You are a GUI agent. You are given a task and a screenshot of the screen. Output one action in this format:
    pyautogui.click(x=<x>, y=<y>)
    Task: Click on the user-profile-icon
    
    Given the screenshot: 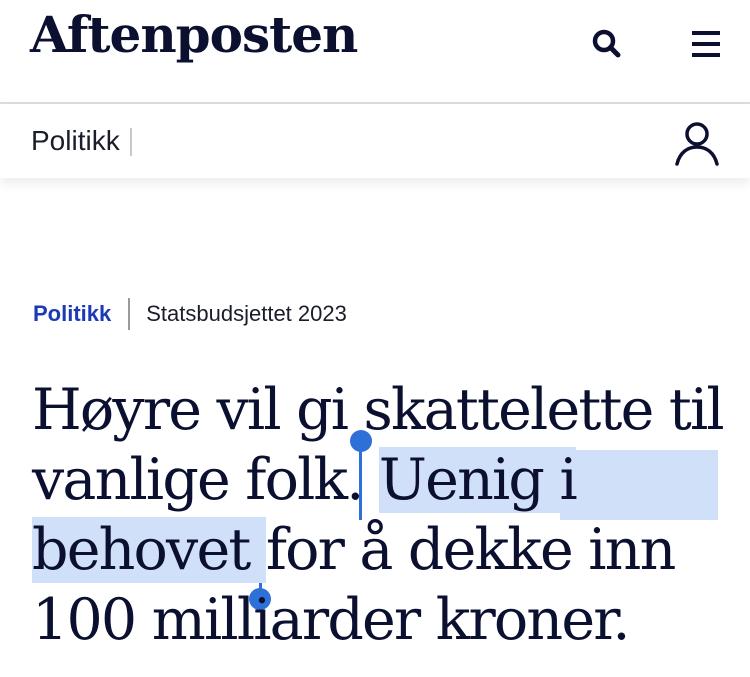 What is the action you would take?
    pyautogui.click(x=697, y=144)
    